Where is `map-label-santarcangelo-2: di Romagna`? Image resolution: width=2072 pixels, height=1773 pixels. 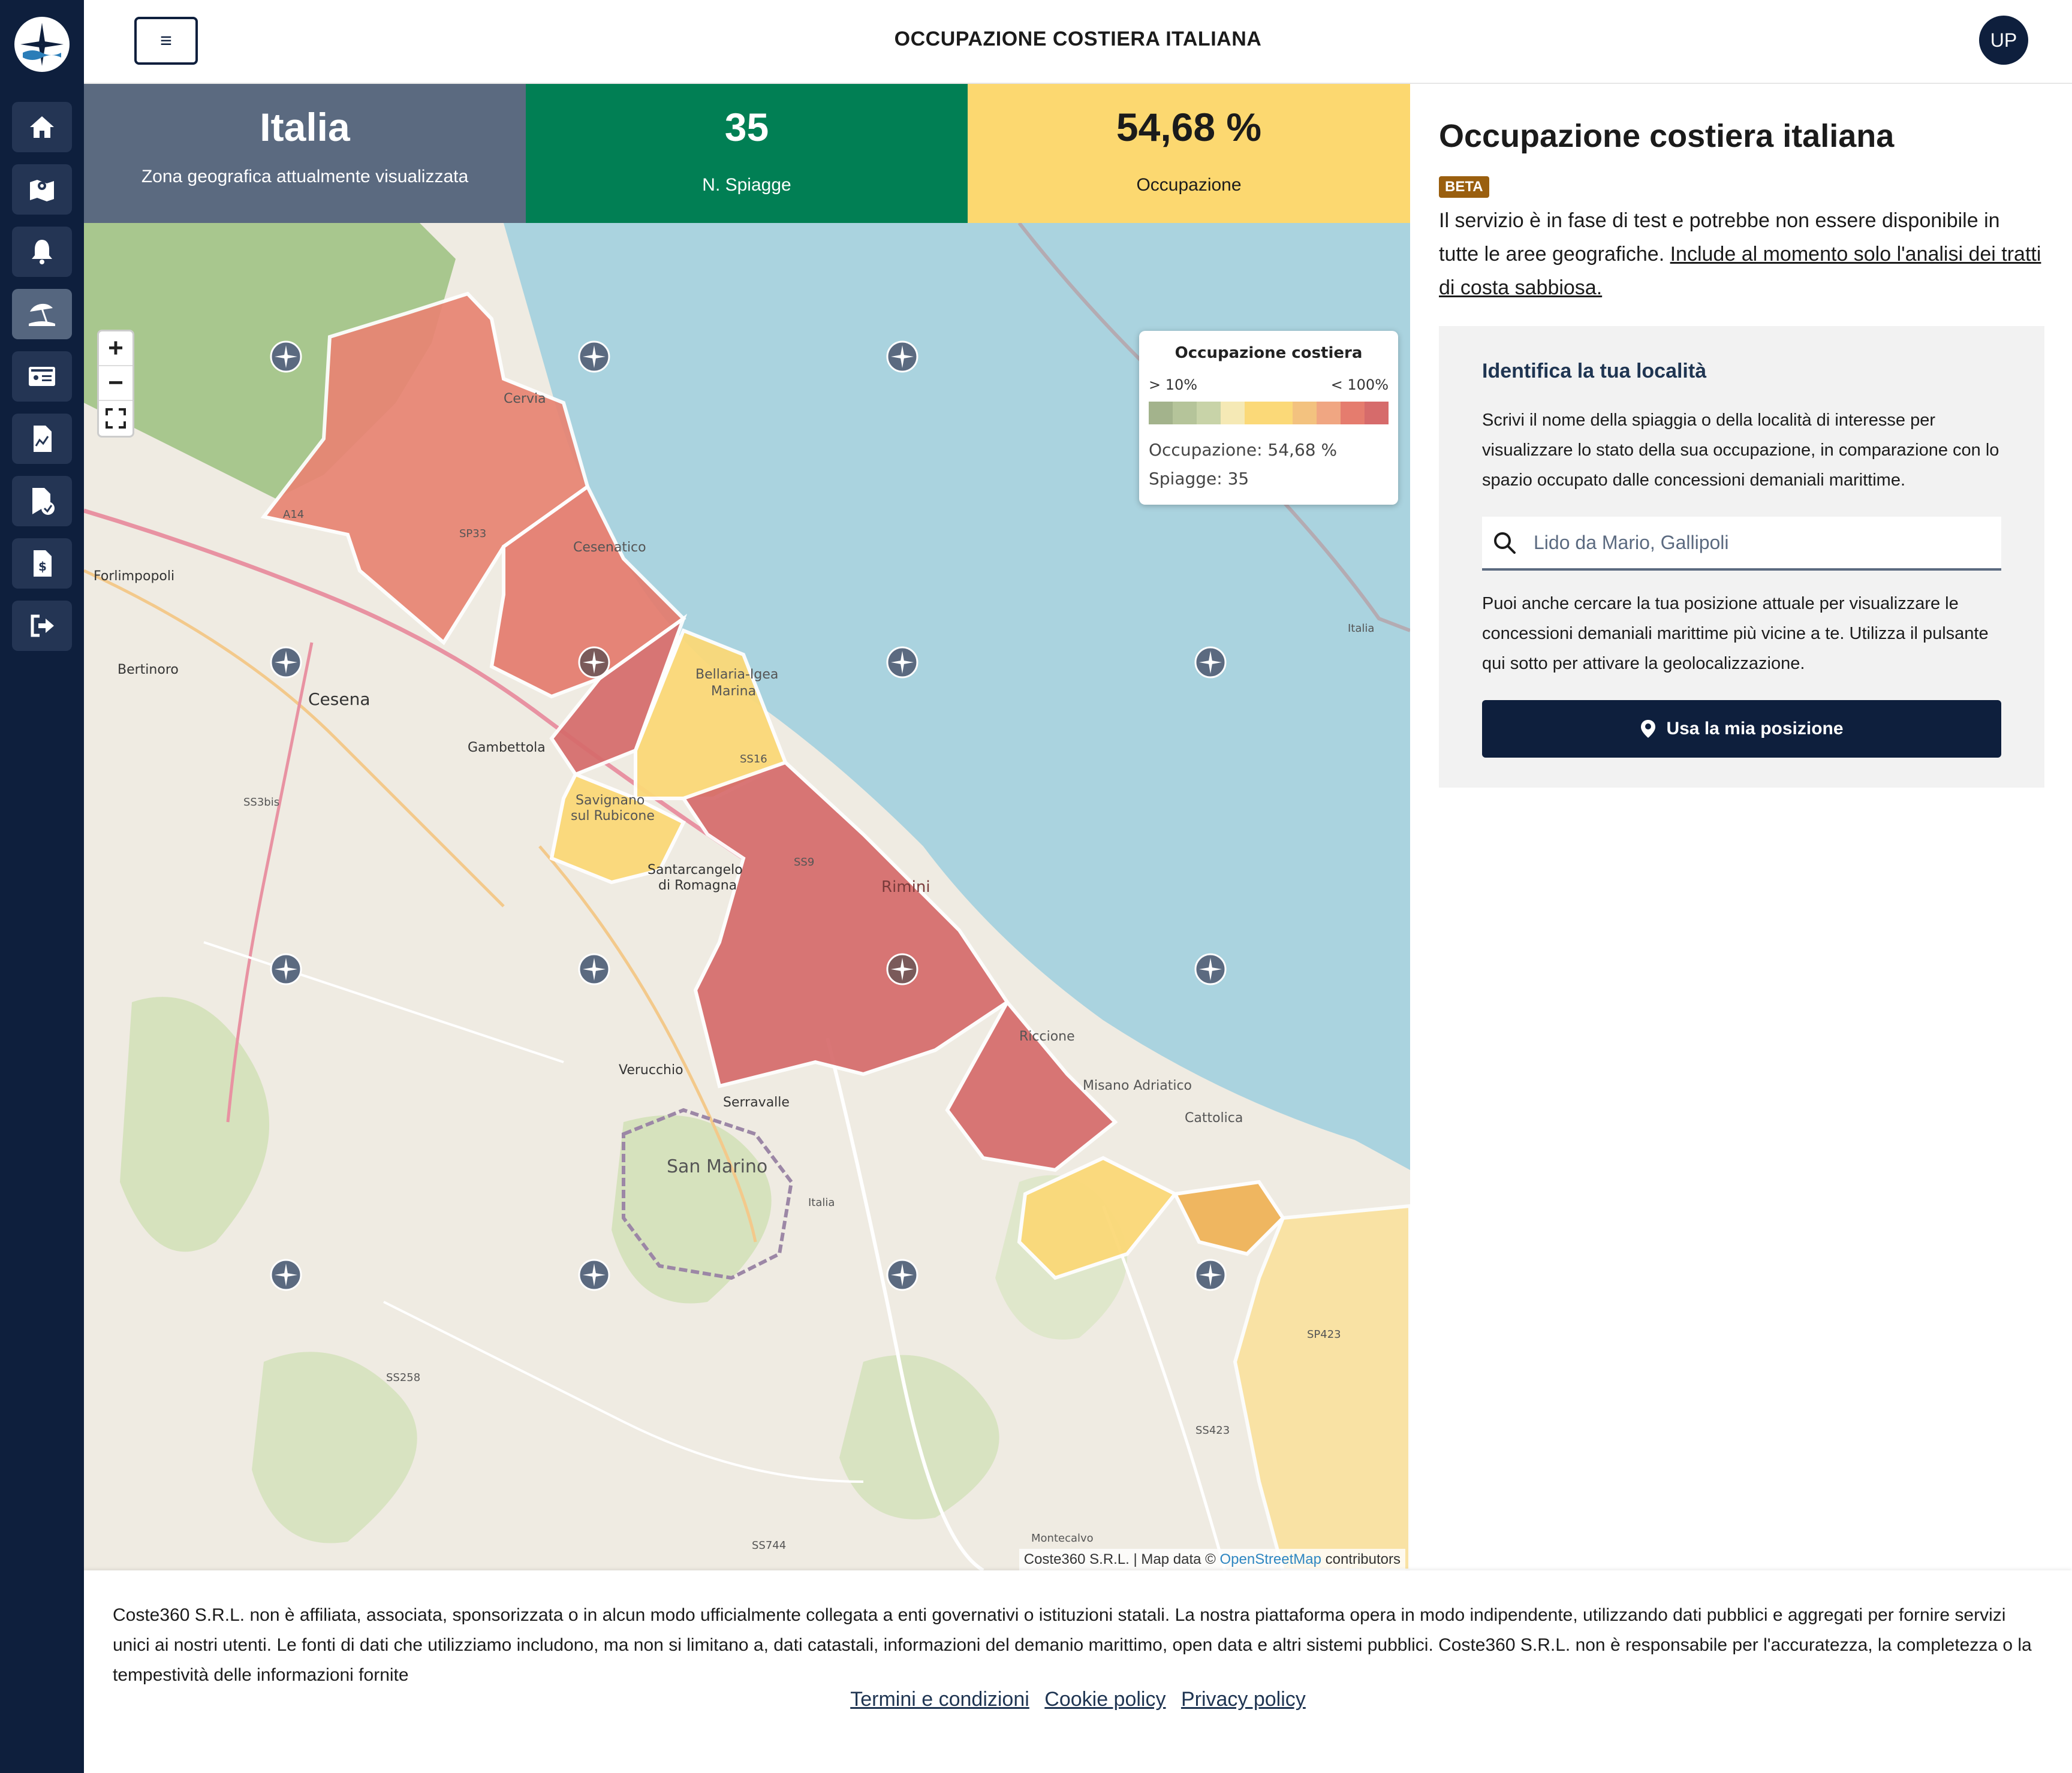
map-label-santarcangelo-2: di Romagna is located at coordinates (697, 885).